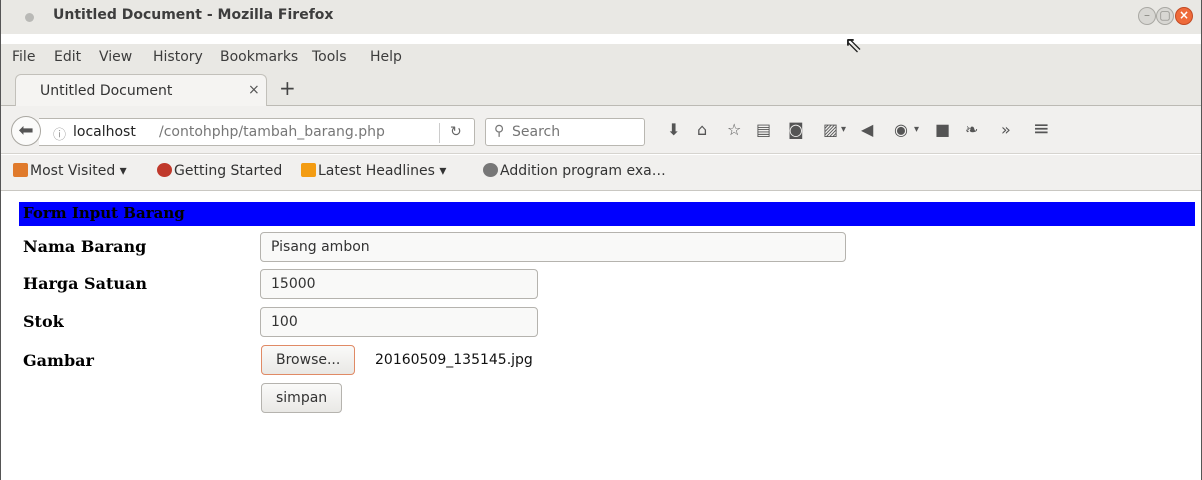 The width and height of the screenshot is (1202, 480). I want to click on selected-file-name: 20160509_135145.jpg, so click(454, 360).